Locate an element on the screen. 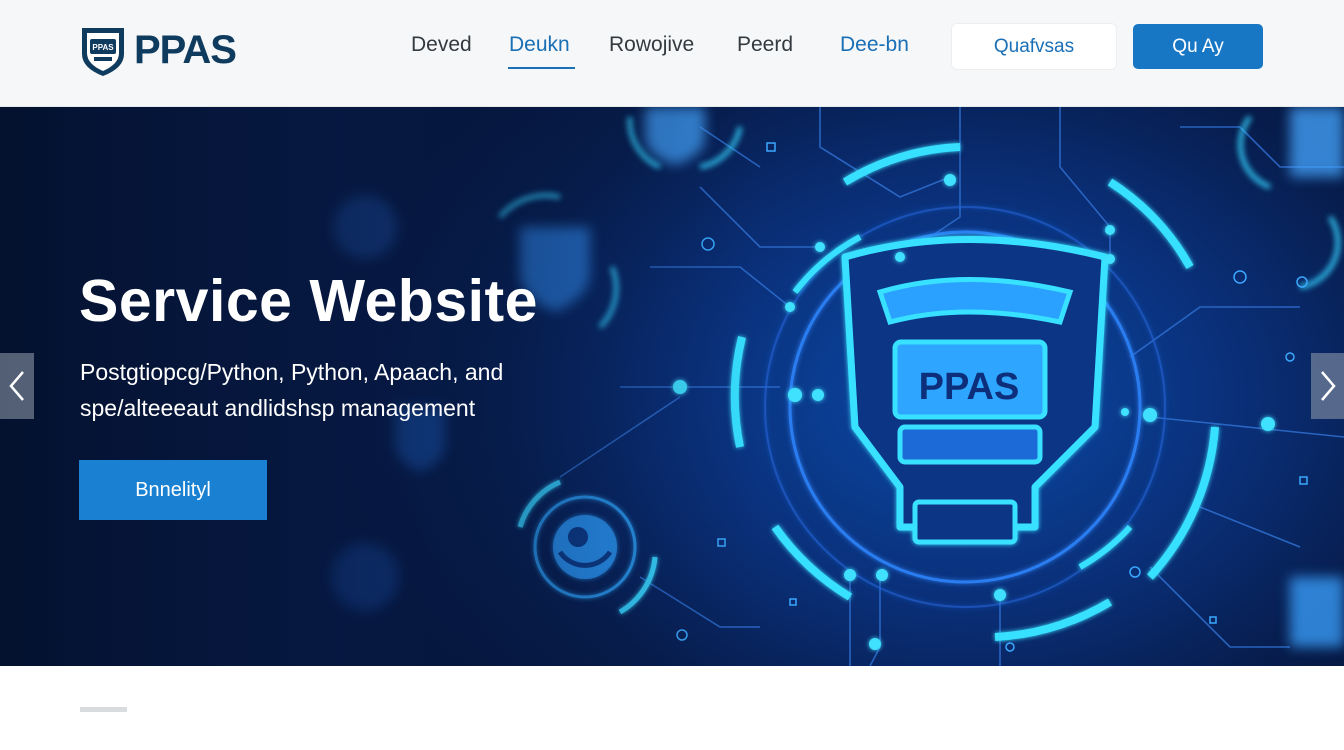  hero-title: Service Website is located at coordinates (308, 301).